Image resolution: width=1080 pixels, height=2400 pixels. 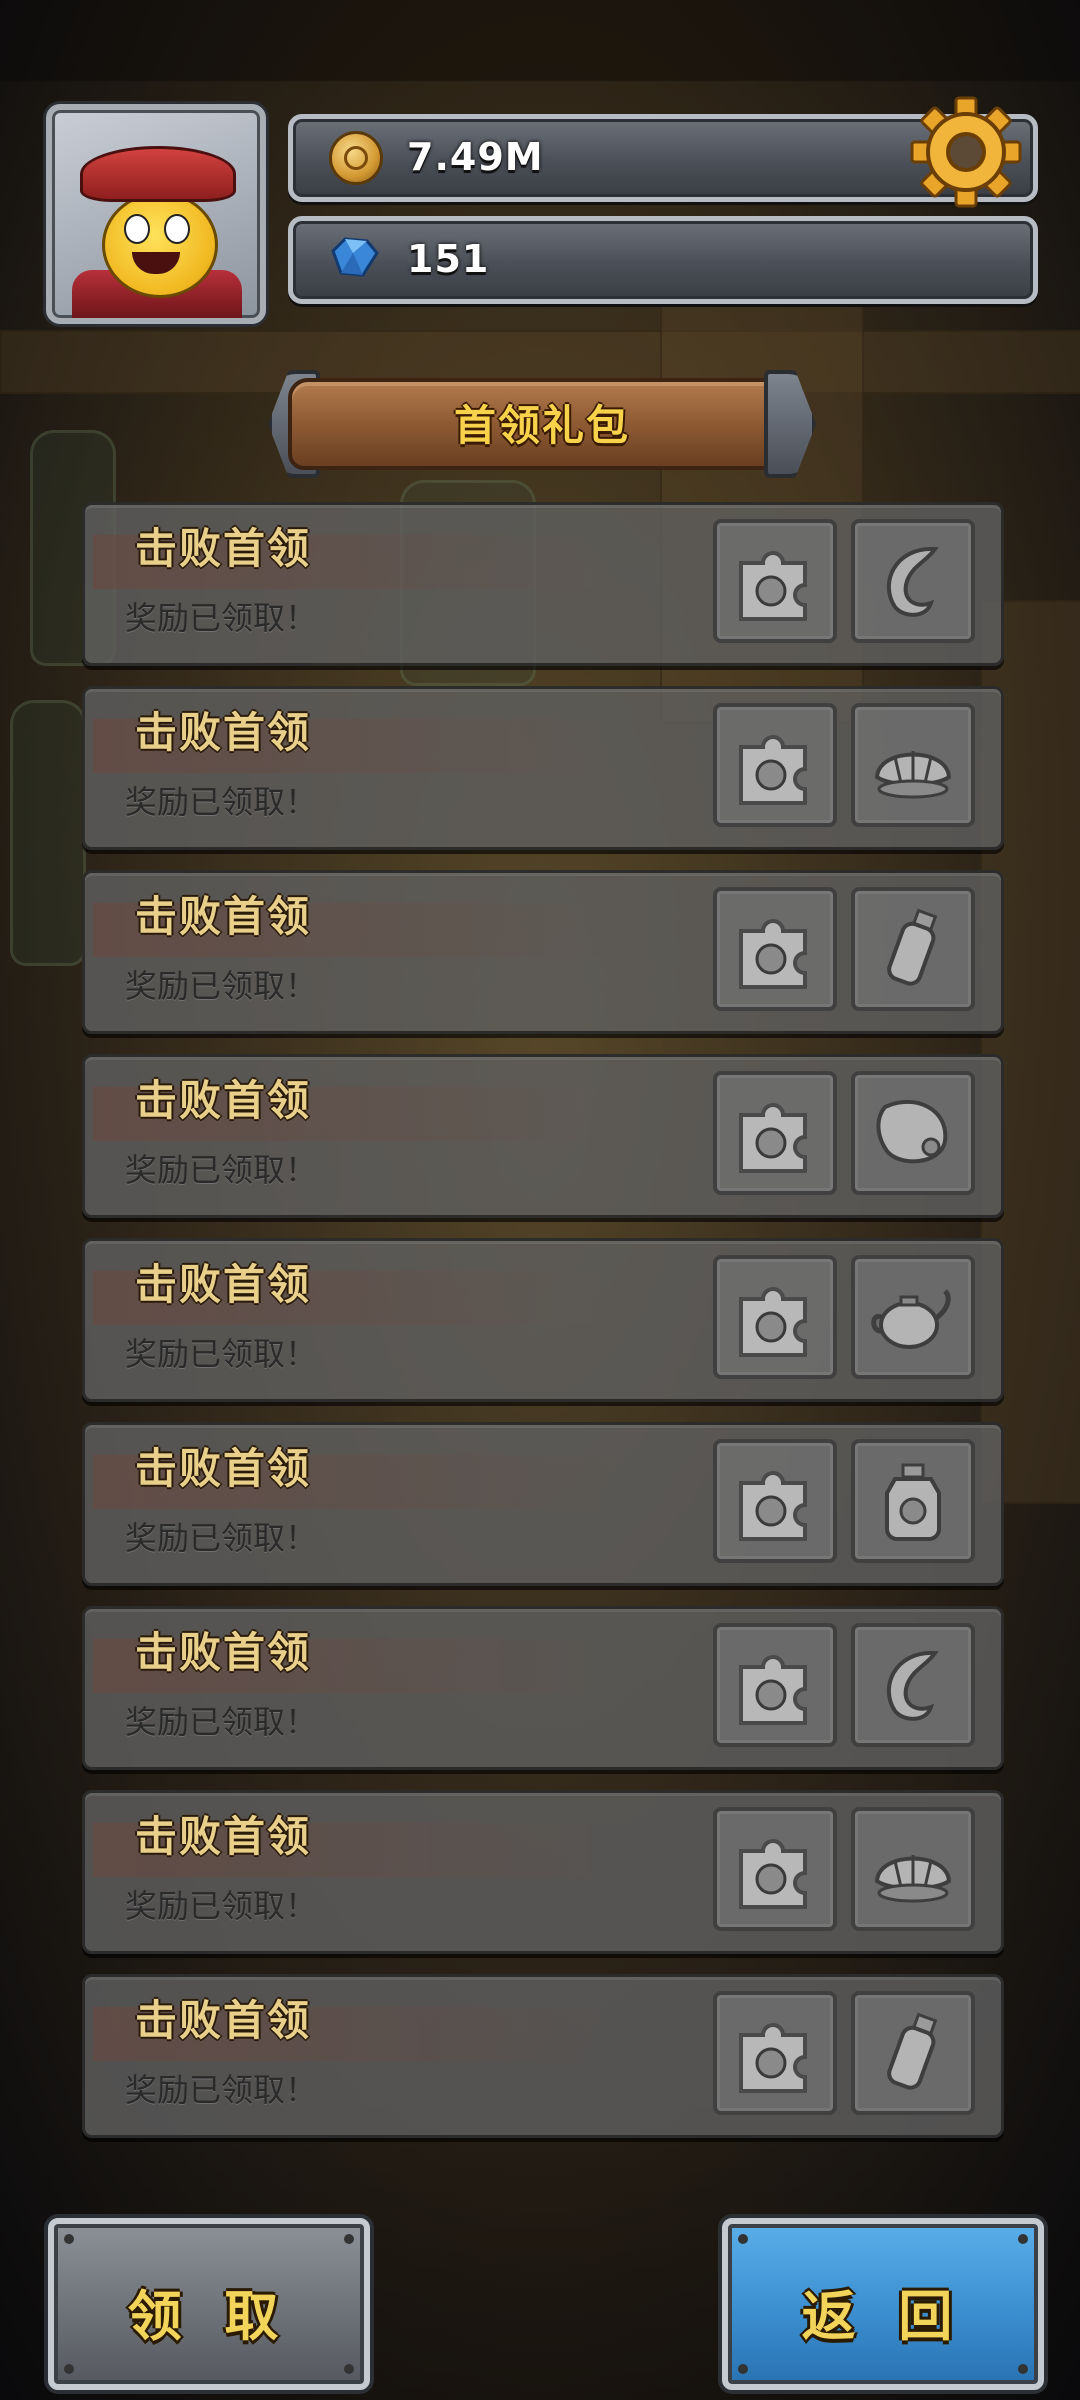 What do you see at coordinates (158, 174) in the screenshot?
I see `avatar-hat` at bounding box center [158, 174].